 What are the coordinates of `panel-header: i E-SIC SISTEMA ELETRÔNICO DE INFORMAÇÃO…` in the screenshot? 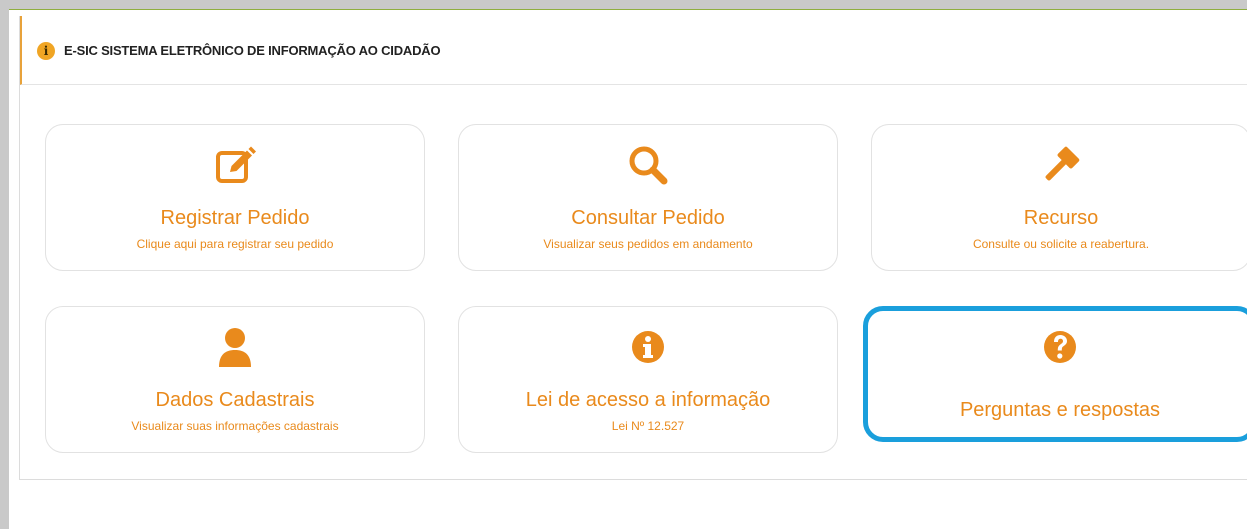 It's located at (633, 50).